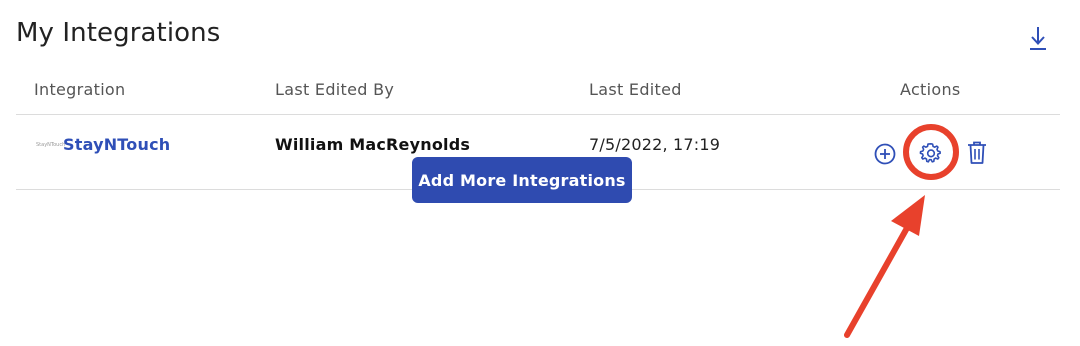 The image size is (1080, 346). Describe the element at coordinates (522, 180) in the screenshot. I see `add-more-integrations-button: Add More Integrations` at that location.